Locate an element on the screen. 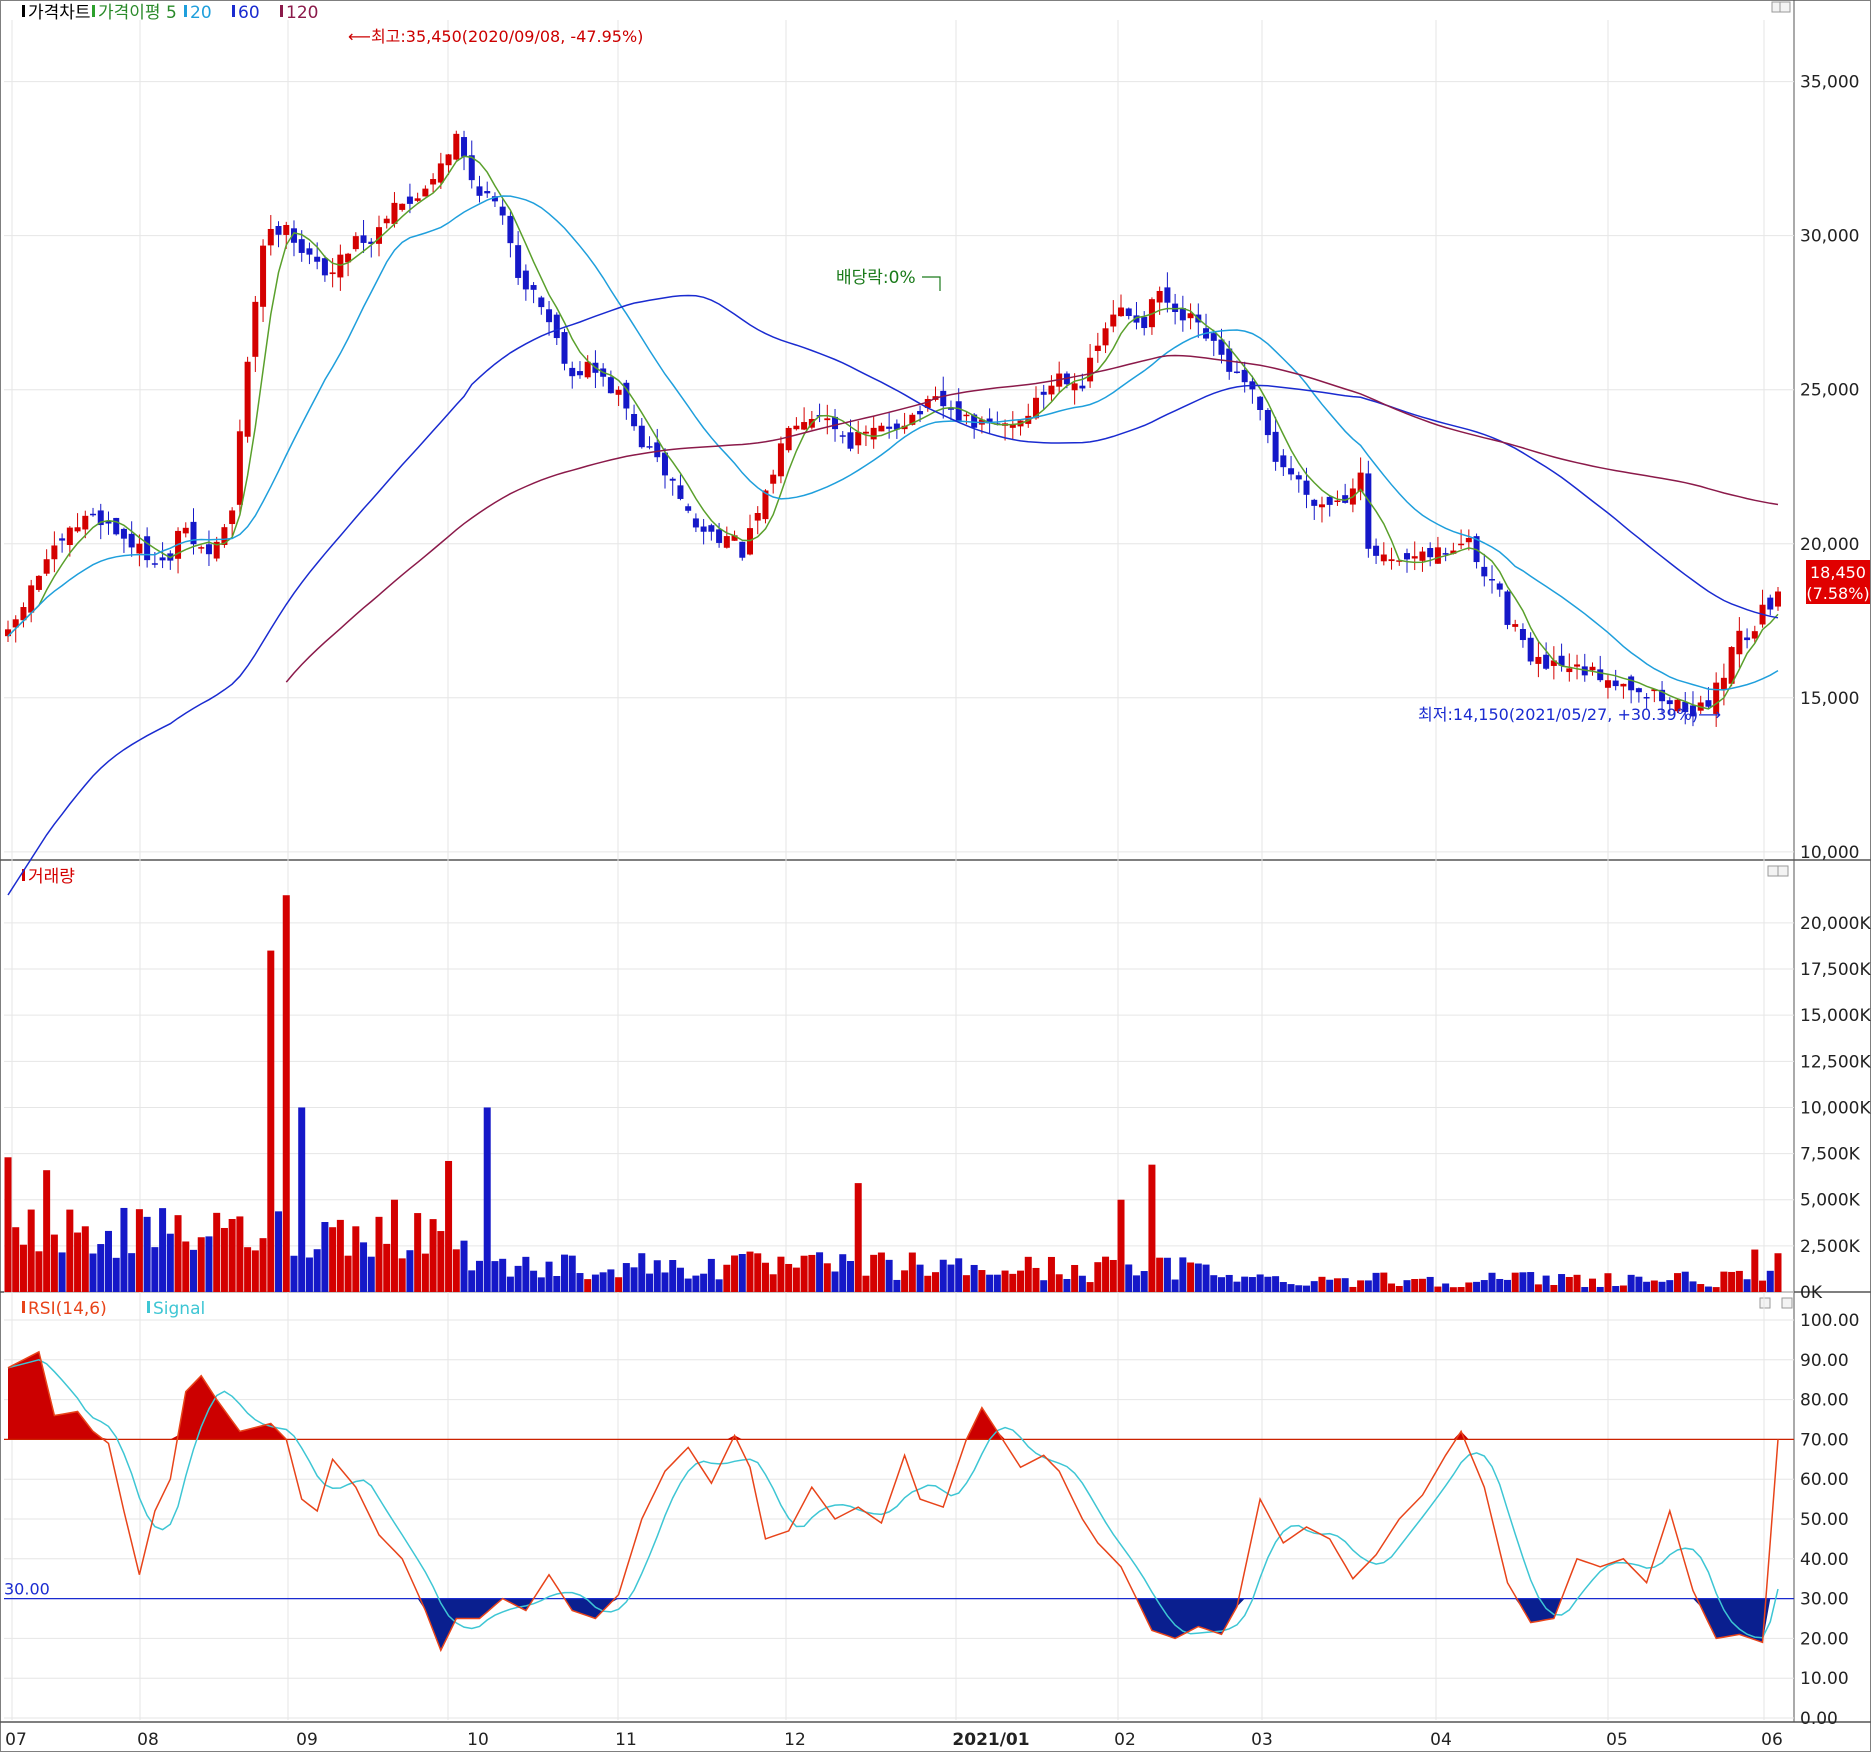 This screenshot has width=1871, height=1757. volume-legend: 거래량 is located at coordinates (48, 877).